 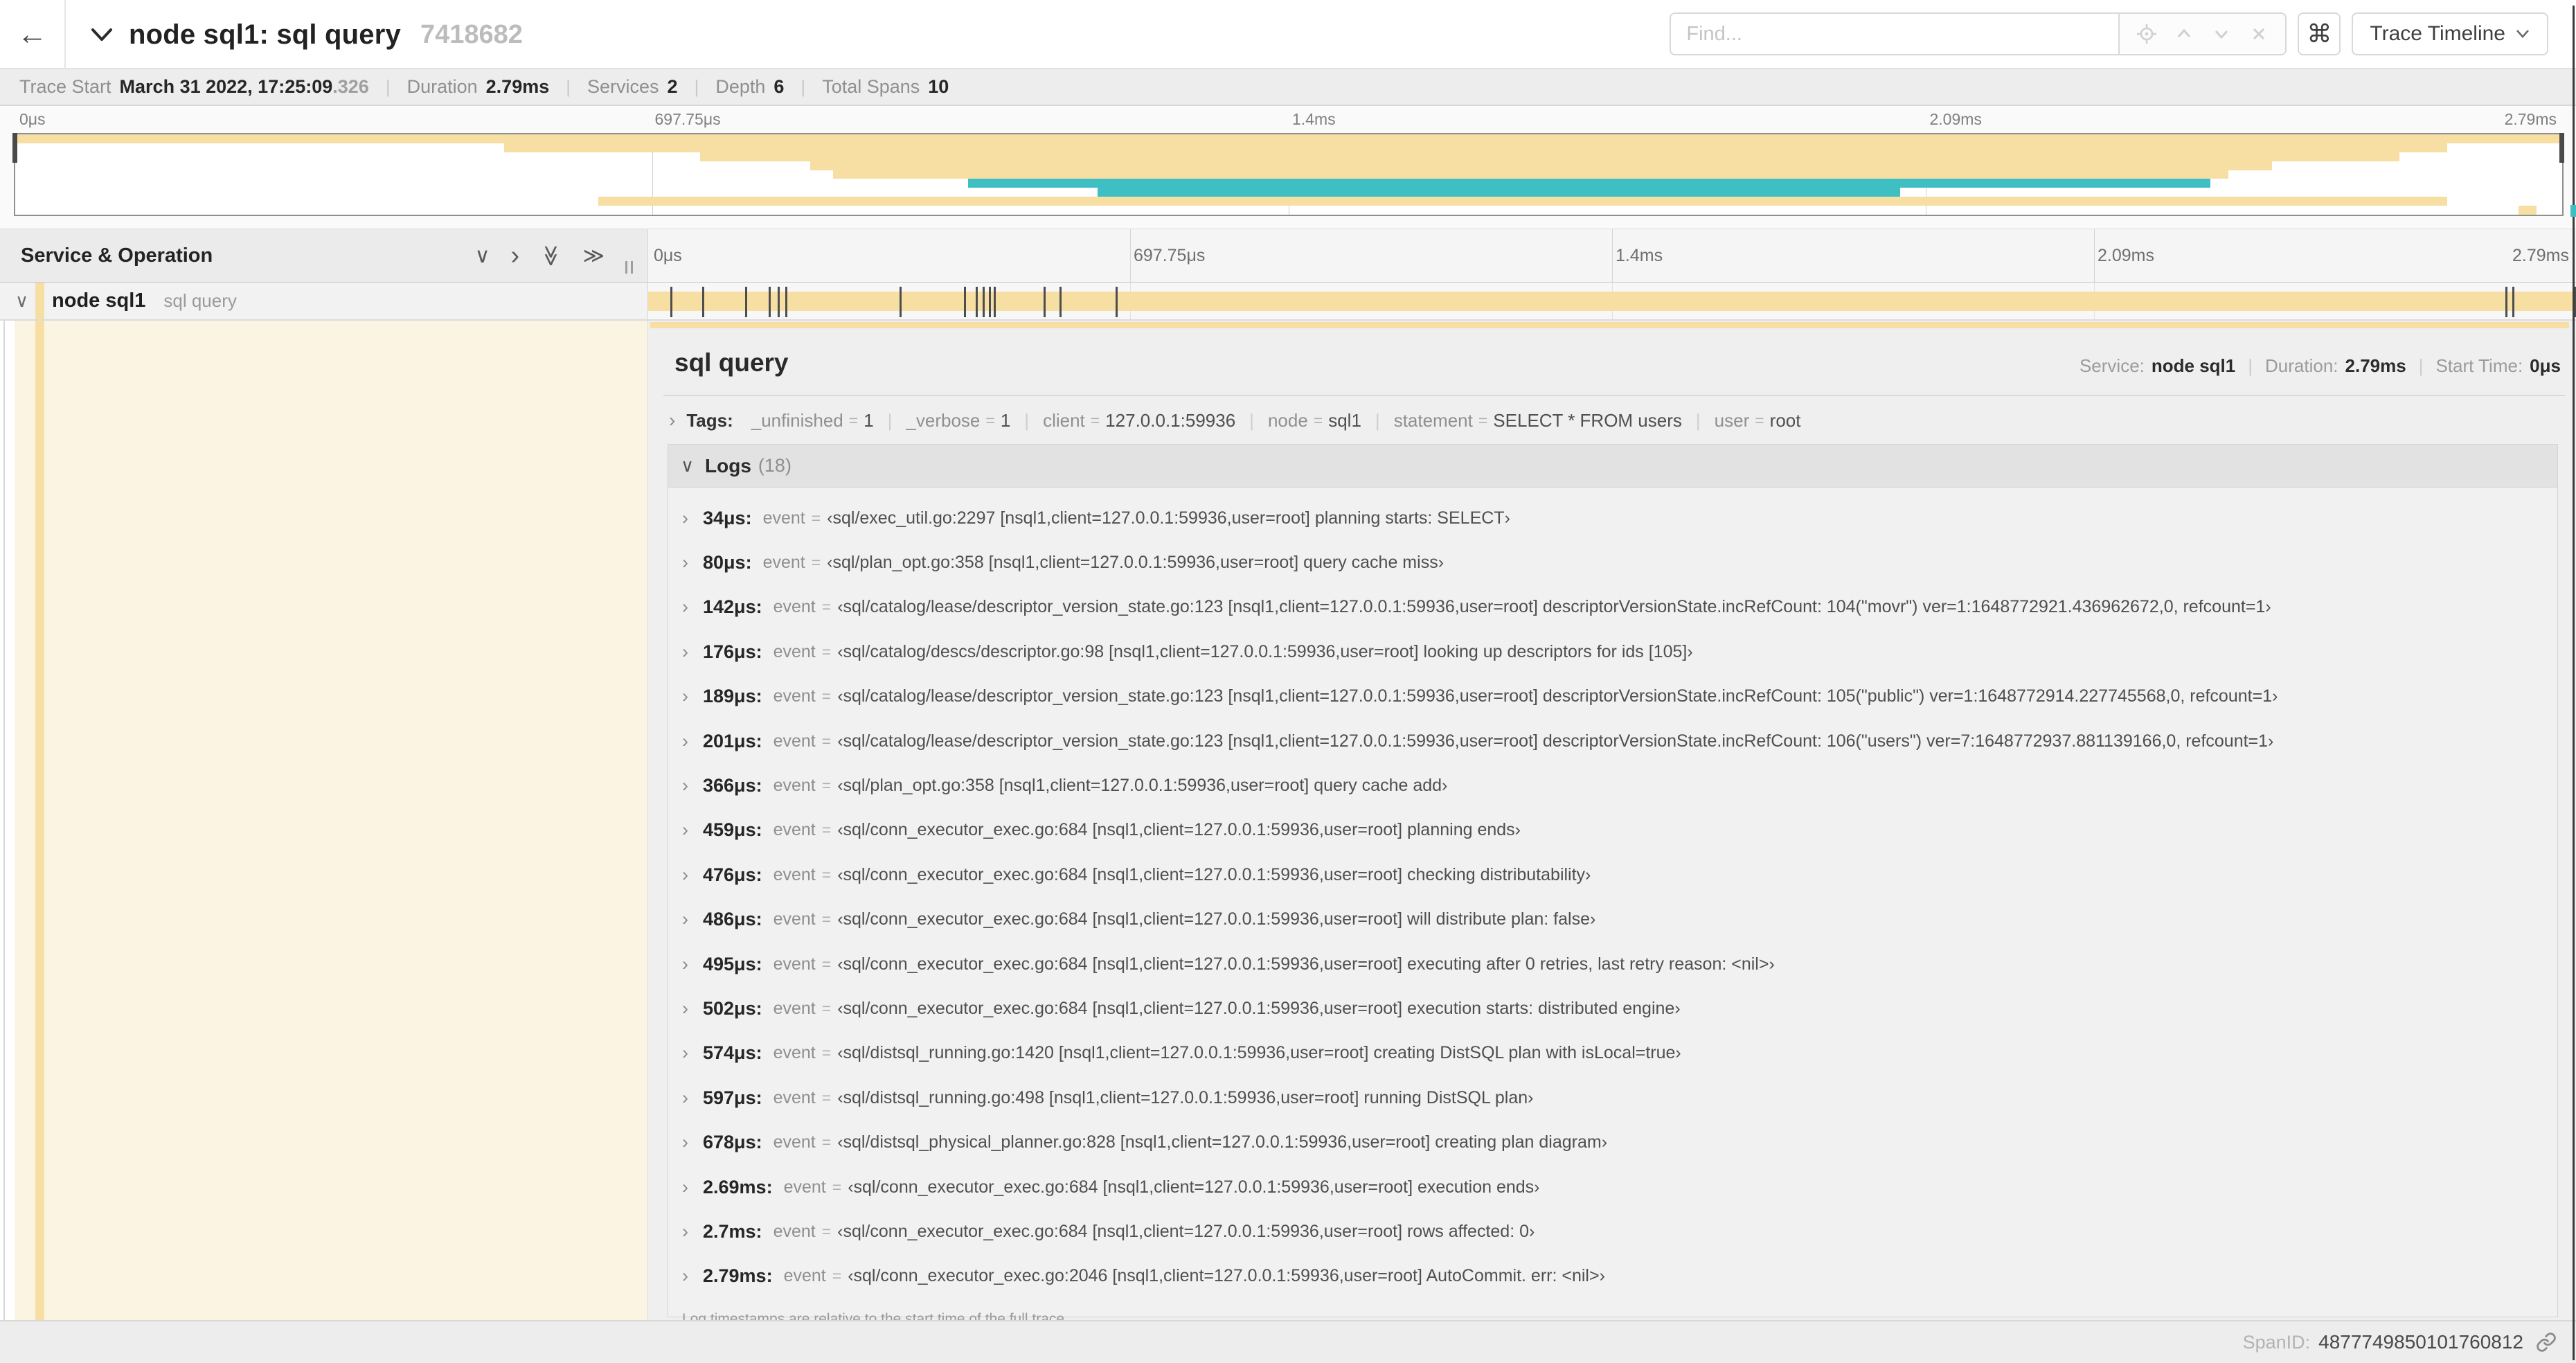 What do you see at coordinates (1956, 119) in the screenshot?
I see `time-tick-label: 2.09ms` at bounding box center [1956, 119].